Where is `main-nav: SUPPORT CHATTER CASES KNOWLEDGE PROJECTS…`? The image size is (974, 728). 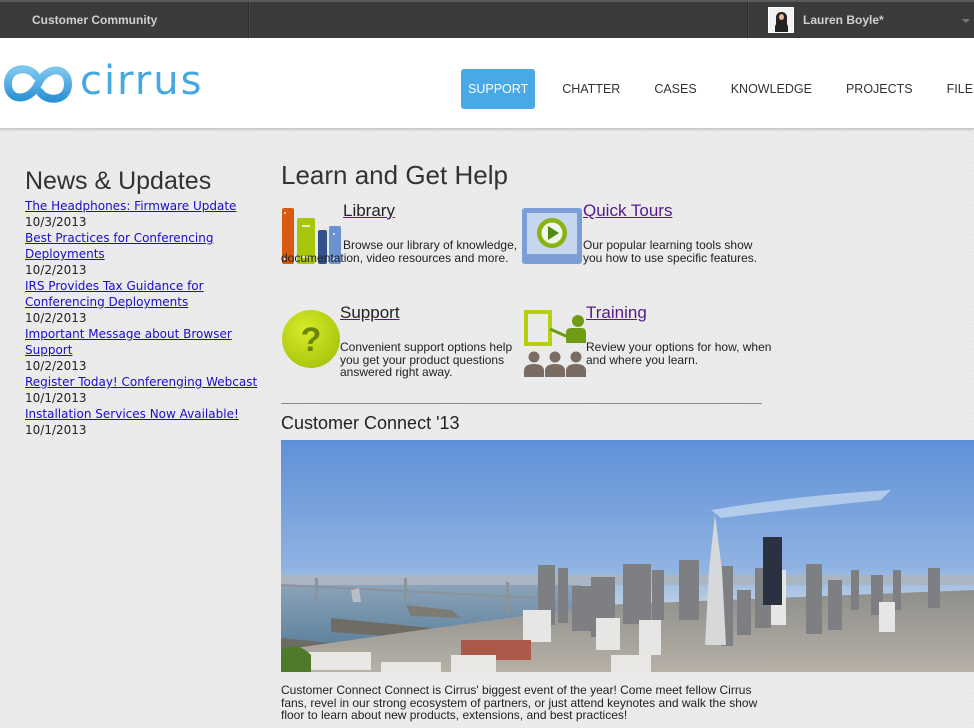 main-nav: SUPPORT CHATTER CASES KNOWLEDGE PROJECTS… is located at coordinates (717, 89).